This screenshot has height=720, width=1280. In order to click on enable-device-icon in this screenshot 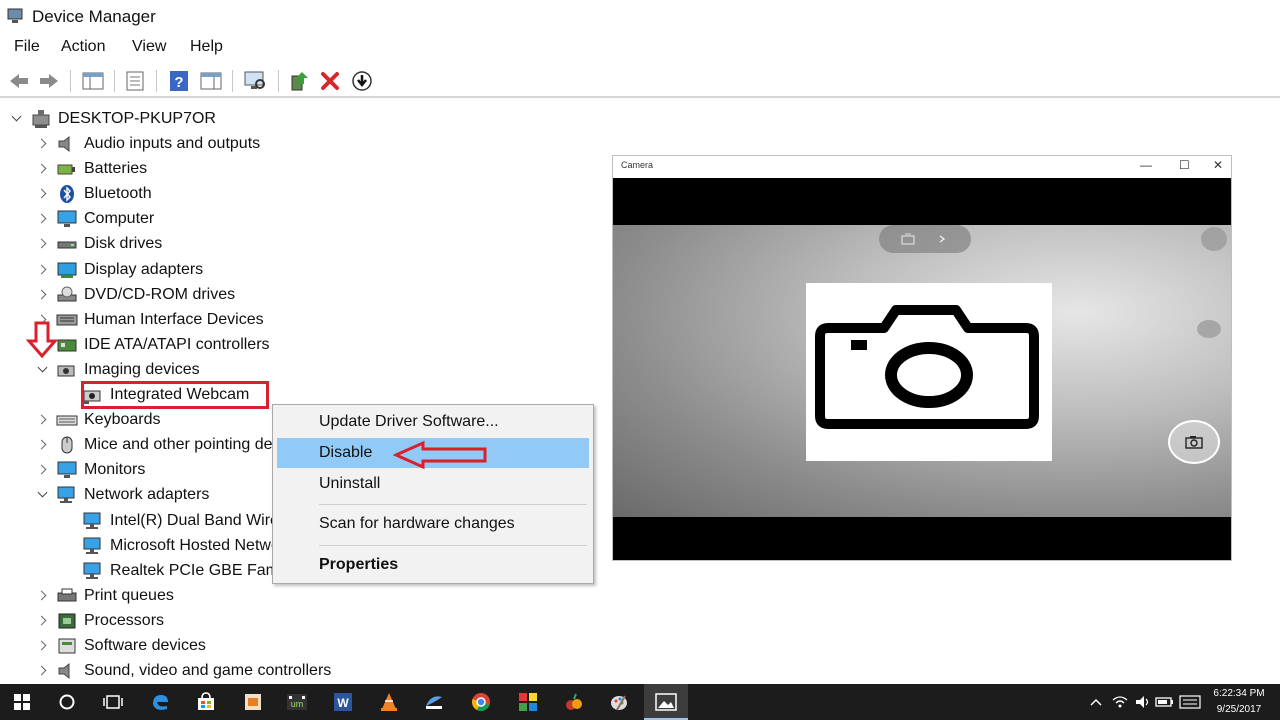, I will do `click(362, 81)`.